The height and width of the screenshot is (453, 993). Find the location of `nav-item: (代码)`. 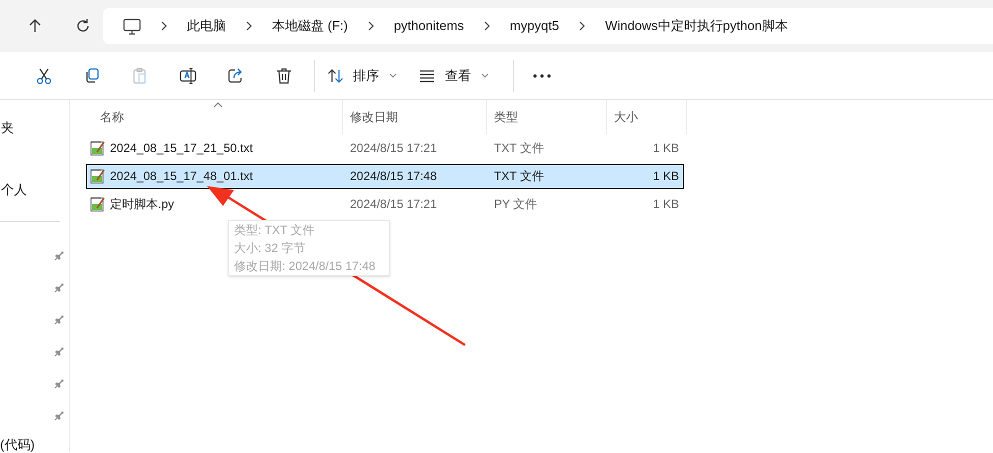

nav-item: (代码) is located at coordinates (17, 444).